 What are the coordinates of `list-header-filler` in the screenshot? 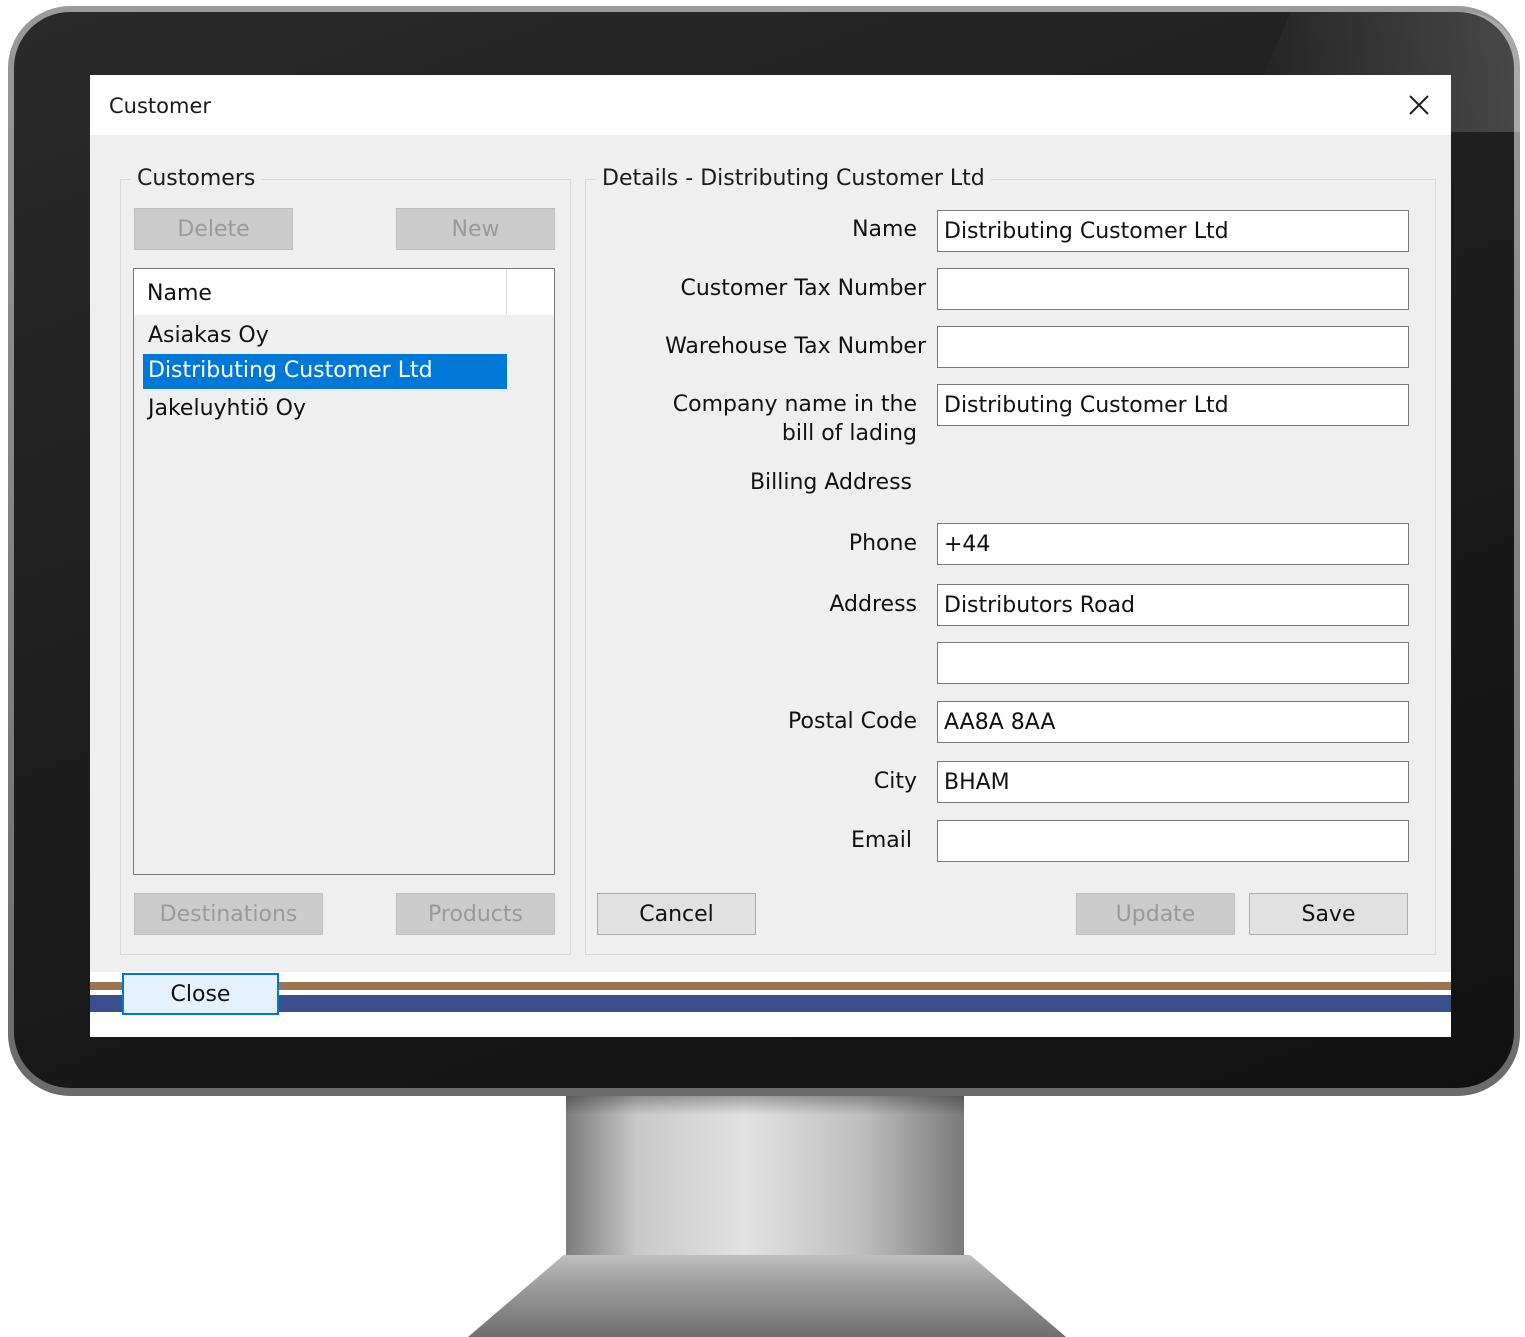 It's located at (530, 292).